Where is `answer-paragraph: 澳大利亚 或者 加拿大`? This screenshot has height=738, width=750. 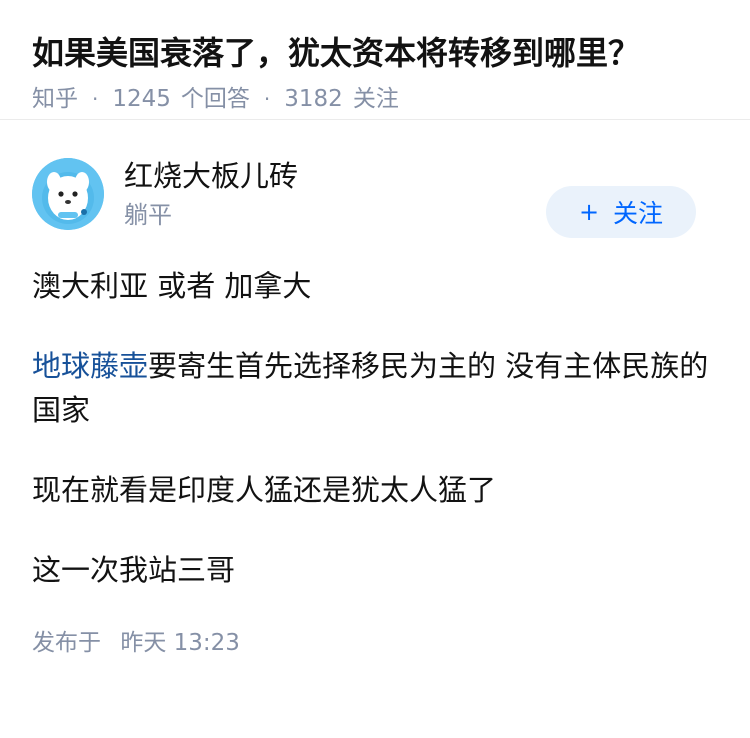
answer-paragraph: 澳大利亚 或者 加拿大 is located at coordinates (172, 286).